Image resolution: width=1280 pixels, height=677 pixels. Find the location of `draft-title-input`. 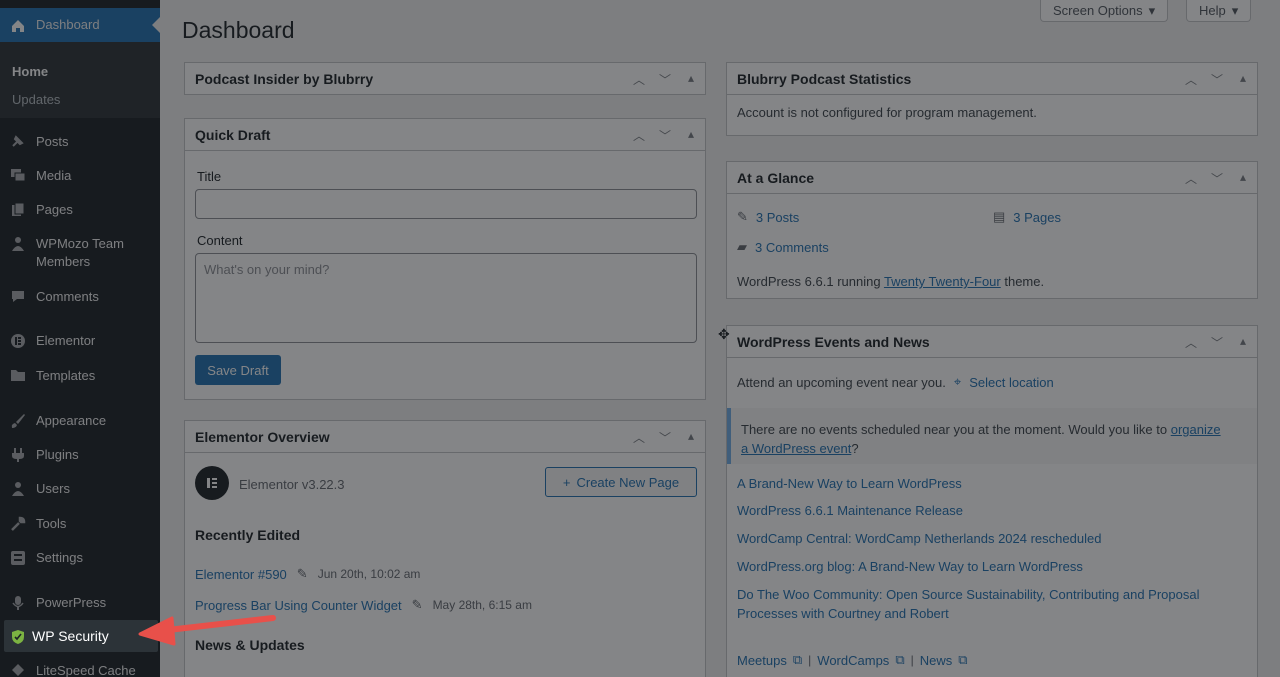

draft-title-input is located at coordinates (446, 204).